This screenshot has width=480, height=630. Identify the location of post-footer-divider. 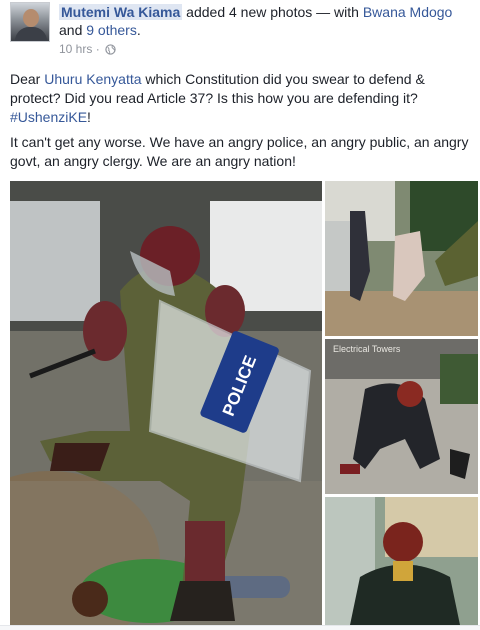
(240, 627).